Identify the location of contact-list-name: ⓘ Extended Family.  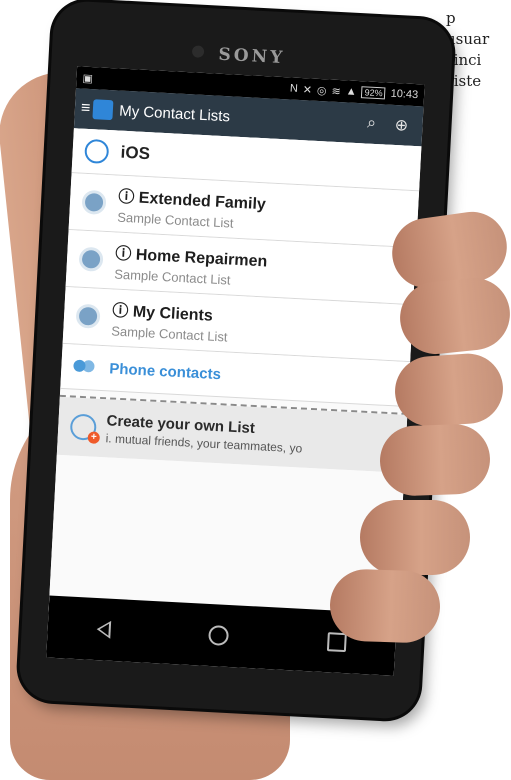
(192, 201).